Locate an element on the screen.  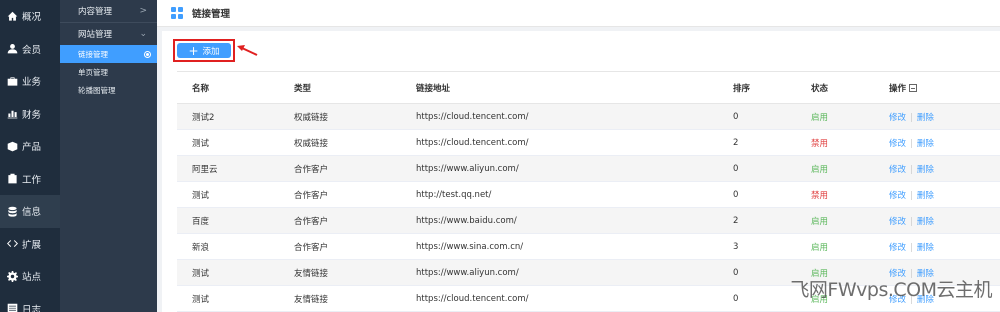
main-sidebar: 概况 会员 业务 财务 产品 工作 信息 扩展 站点 日志 is located at coordinates (30, 156).